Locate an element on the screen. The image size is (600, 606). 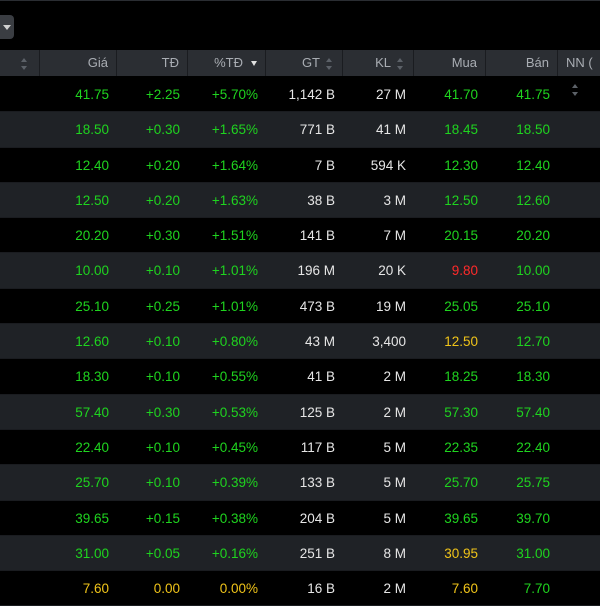
cell-change: +0.05 is located at coordinates (162, 553).